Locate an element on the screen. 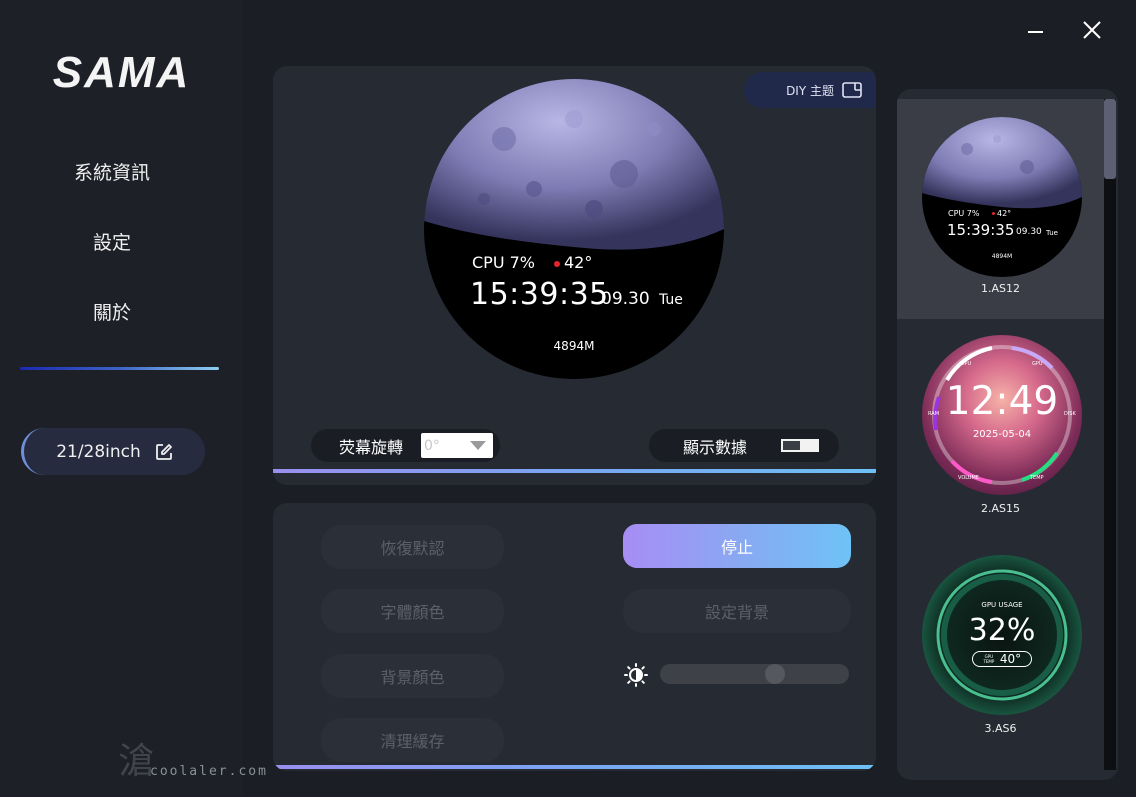 The image size is (1136, 797). theme2-gauge-volume: VOLUME is located at coordinates (968, 478).